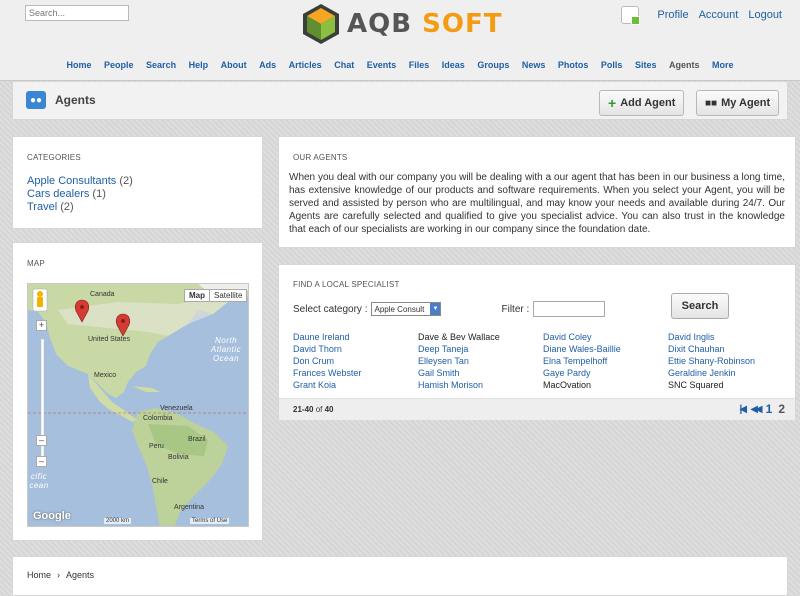 The width and height of the screenshot is (800, 596). I want to click on category-cars-dealers: Cars dealers (1), so click(80, 194).